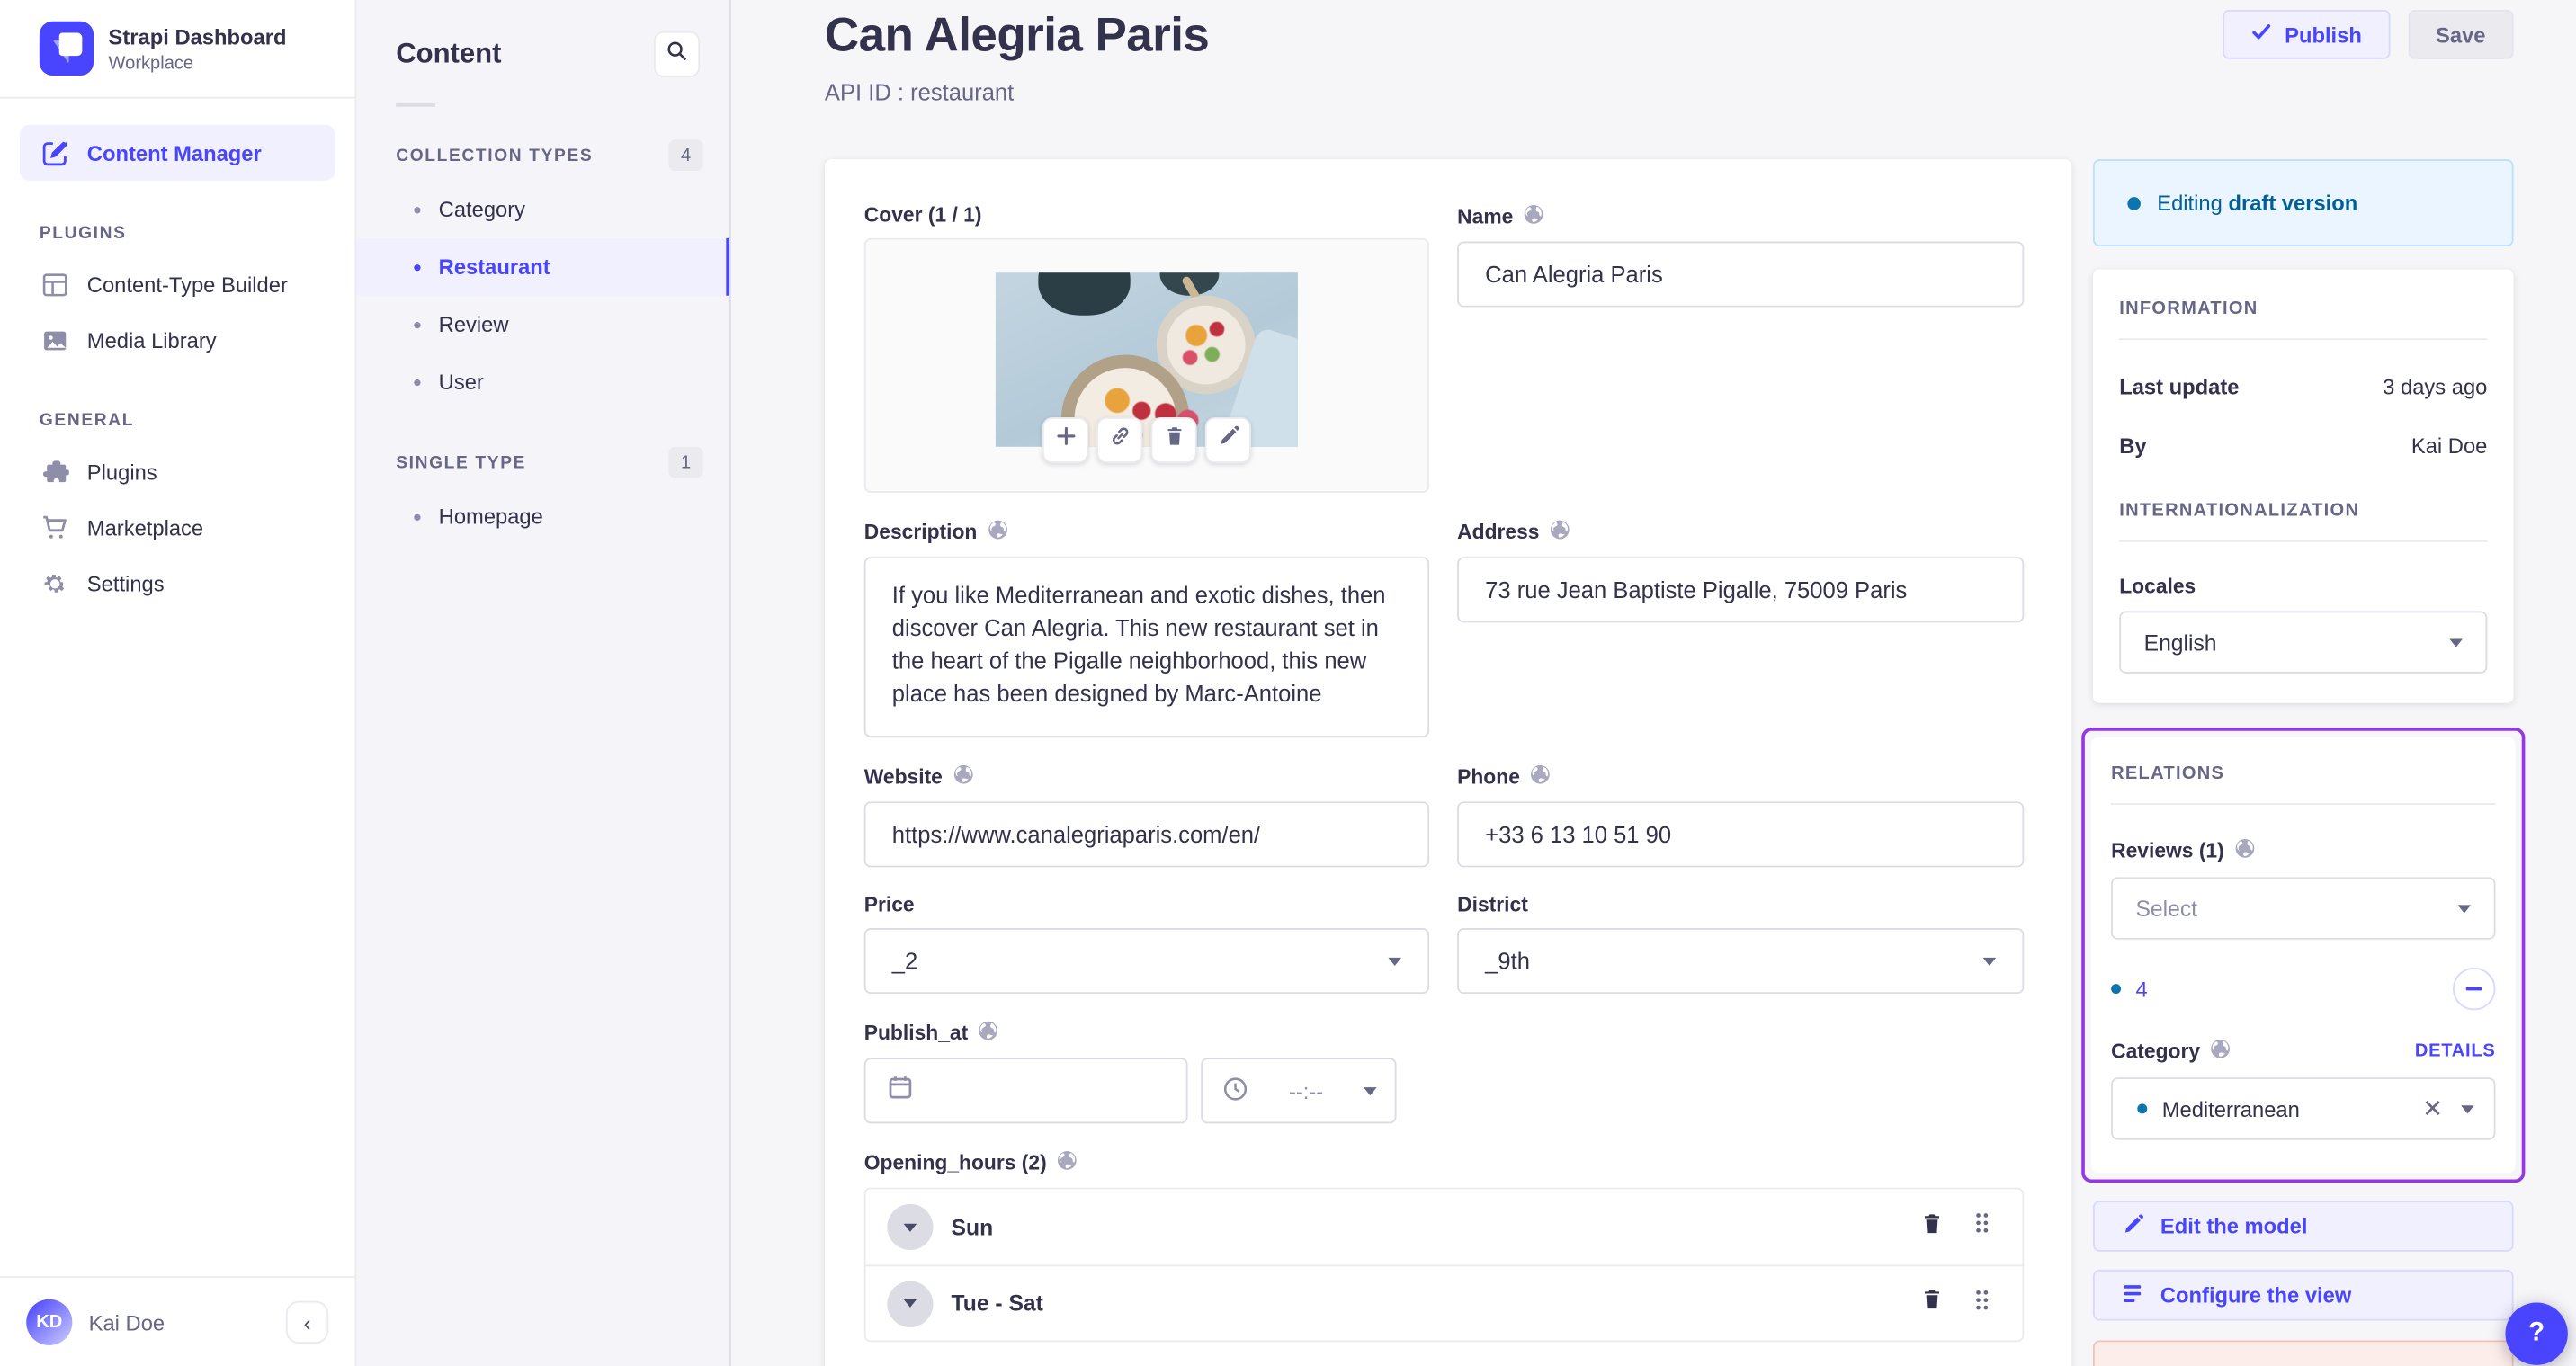  I want to click on search-icon, so click(677, 54).